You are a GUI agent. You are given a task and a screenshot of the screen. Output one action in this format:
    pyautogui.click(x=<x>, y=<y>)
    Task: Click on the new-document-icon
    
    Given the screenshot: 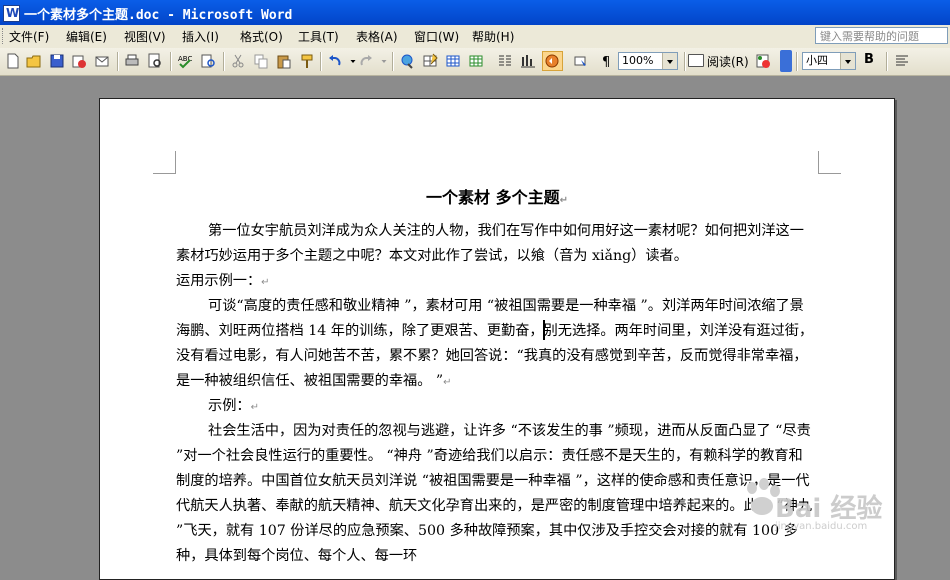 What is the action you would take?
    pyautogui.click(x=13, y=61)
    